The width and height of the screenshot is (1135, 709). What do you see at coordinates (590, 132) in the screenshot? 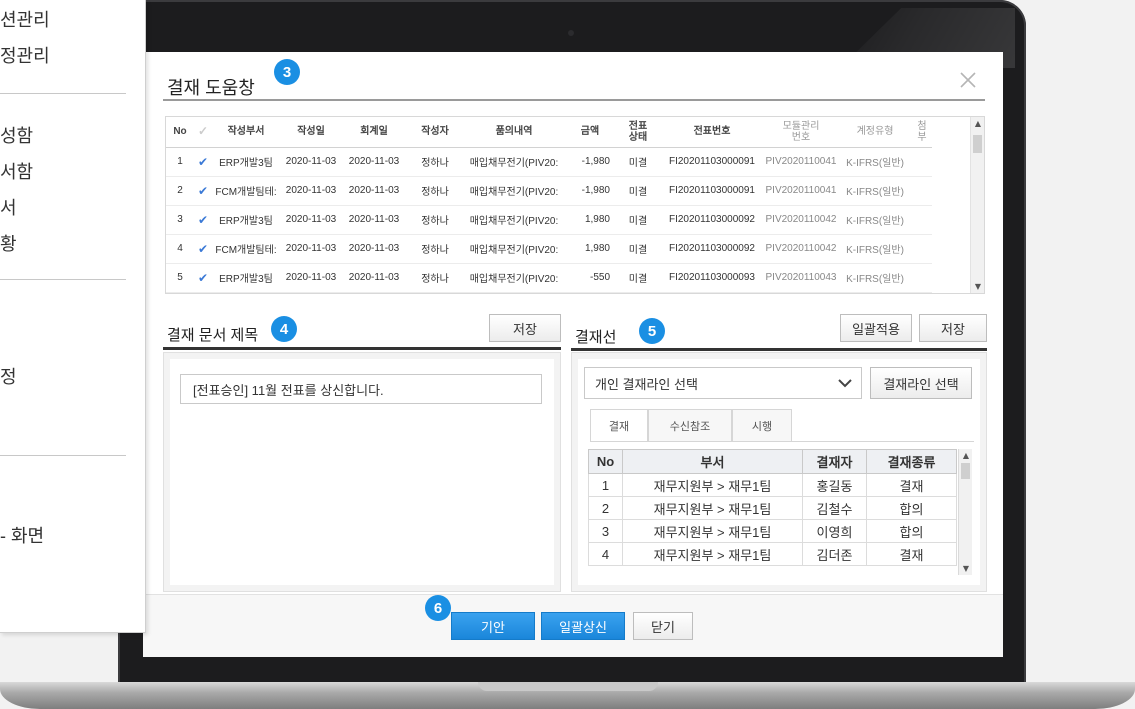
I see `col-amount: 금액` at bounding box center [590, 132].